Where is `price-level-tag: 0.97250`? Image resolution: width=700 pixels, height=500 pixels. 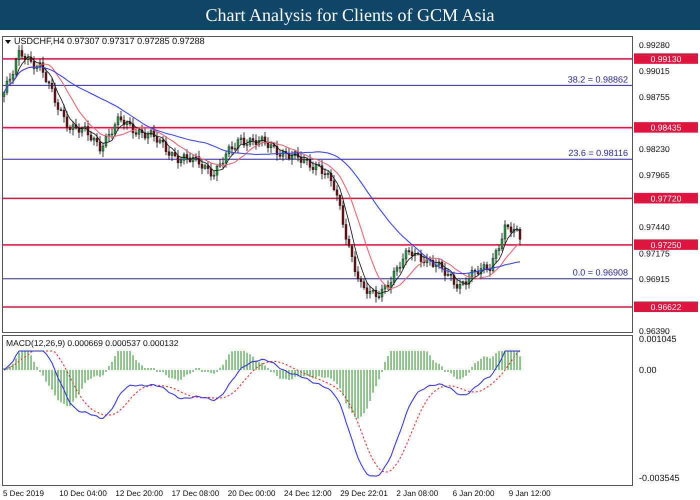 price-level-tag: 0.97250 is located at coordinates (666, 244).